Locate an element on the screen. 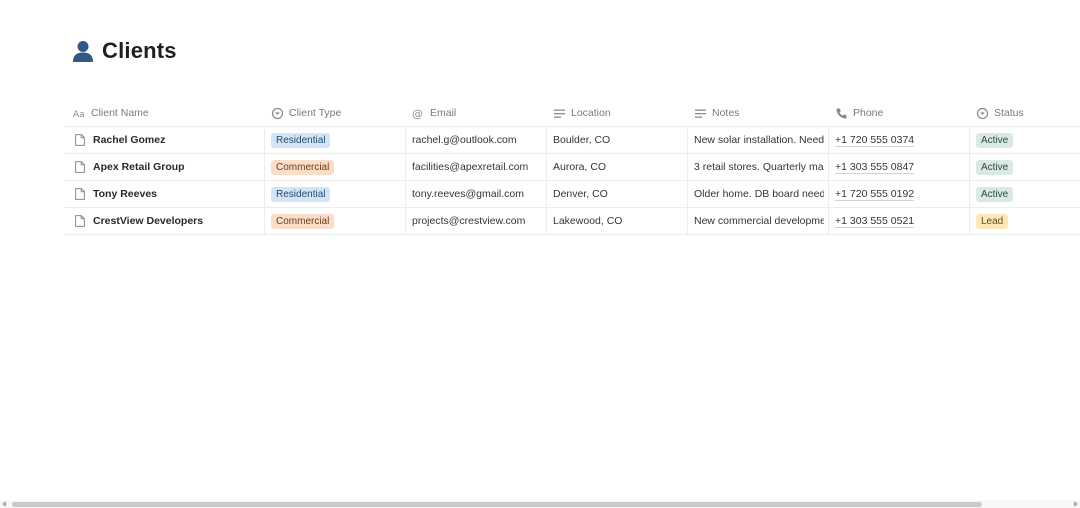  column-header-client-name: Aa Client Name is located at coordinates (164, 113).